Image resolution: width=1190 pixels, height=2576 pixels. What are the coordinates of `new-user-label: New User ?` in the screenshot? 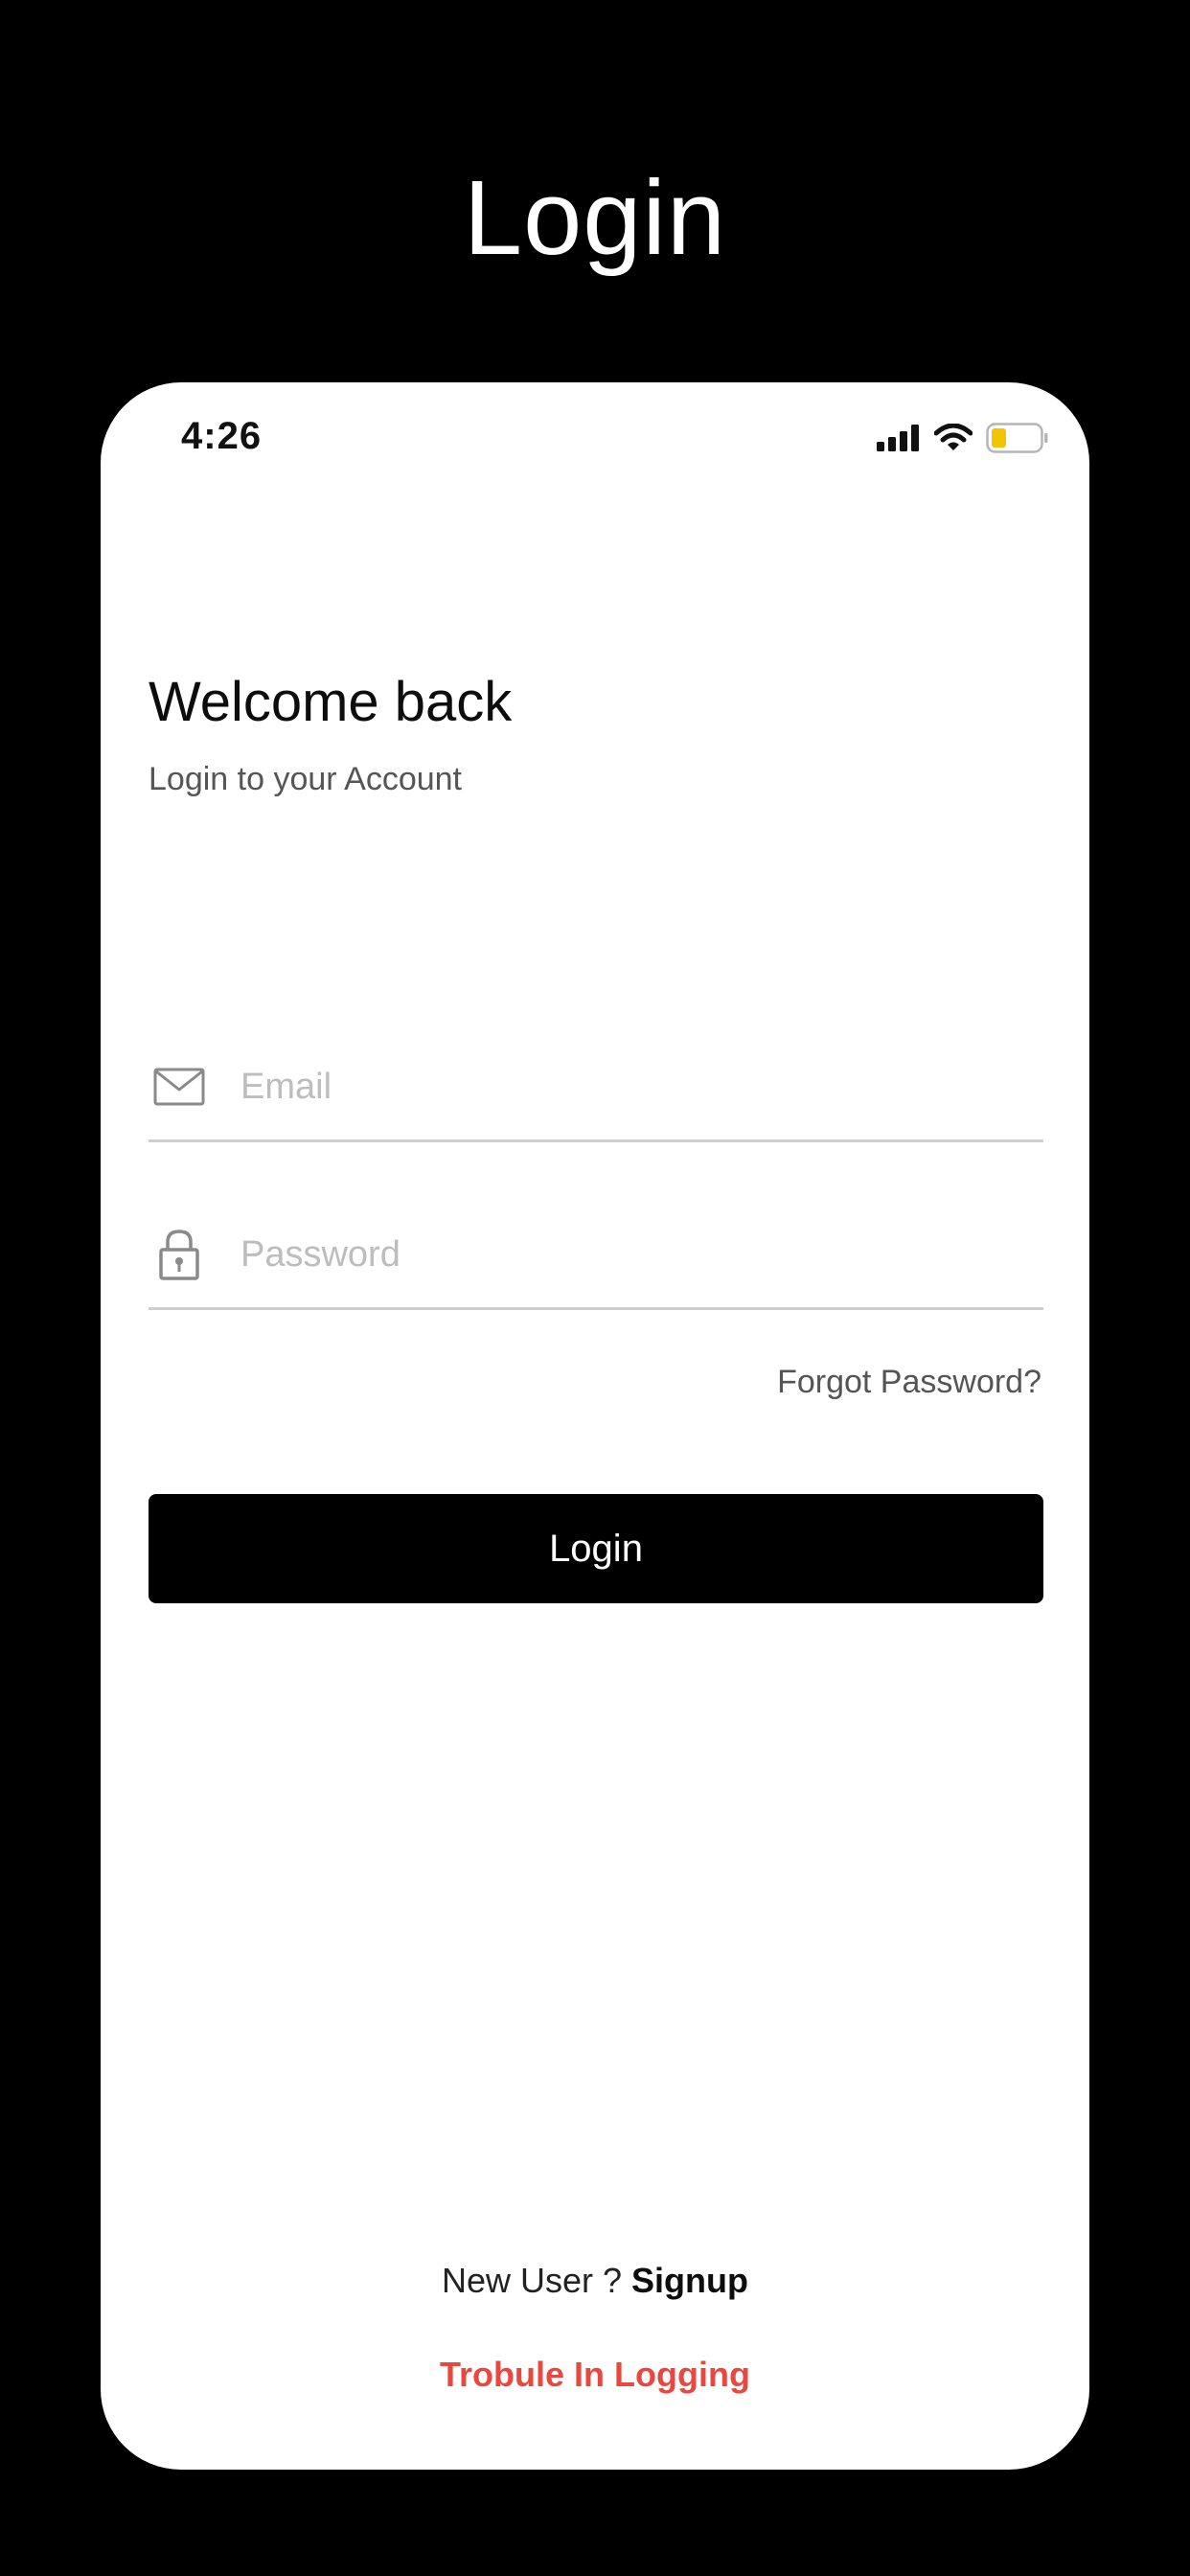 It's located at (532, 2280).